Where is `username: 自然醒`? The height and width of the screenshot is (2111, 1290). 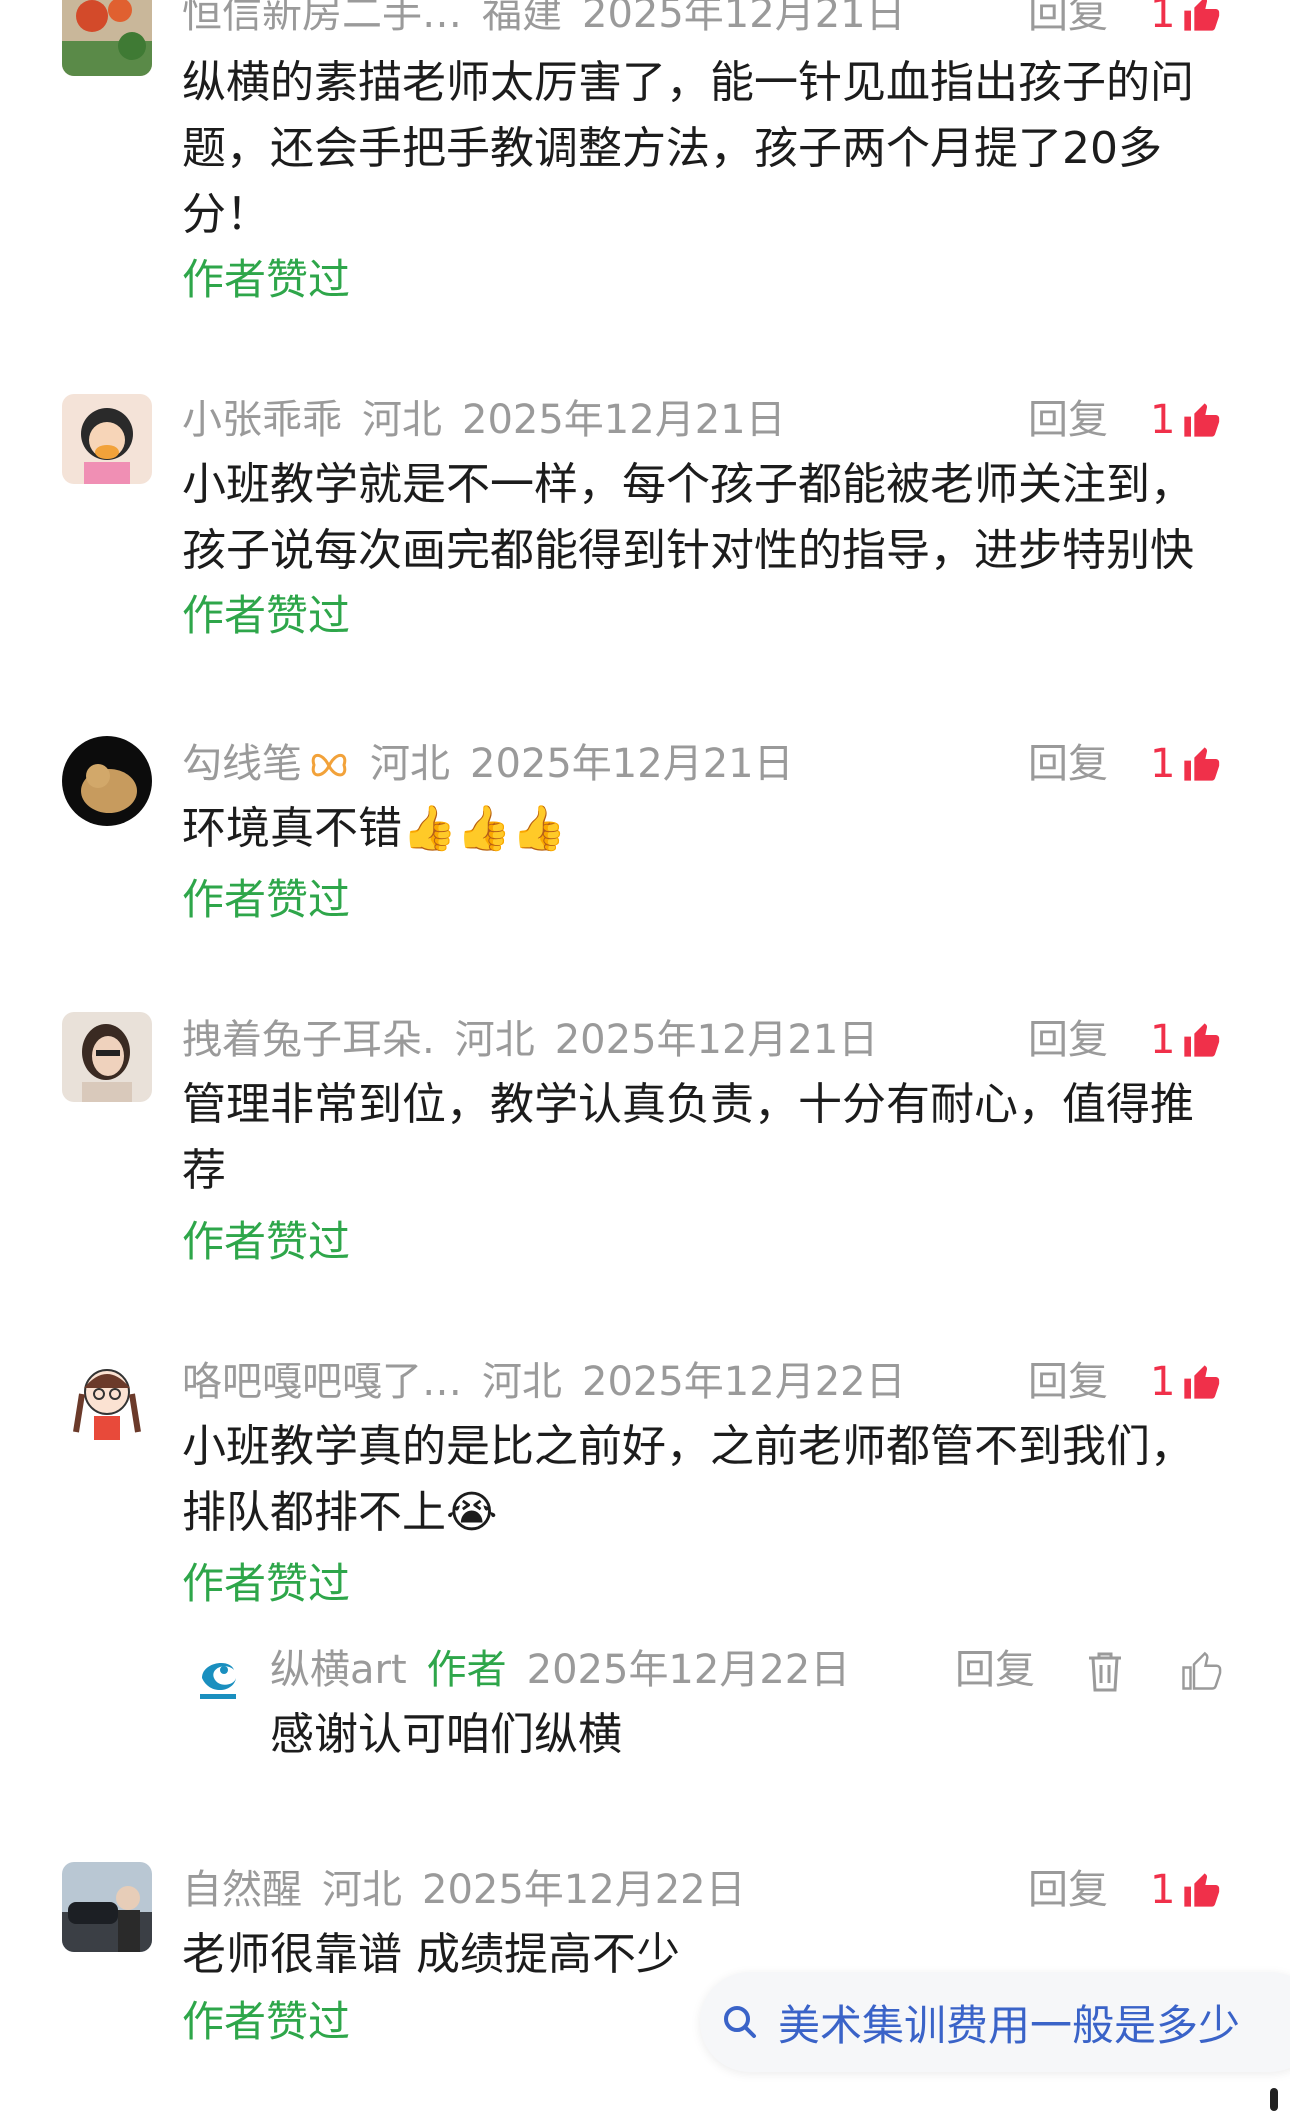
username: 自然醒 is located at coordinates (242, 1890).